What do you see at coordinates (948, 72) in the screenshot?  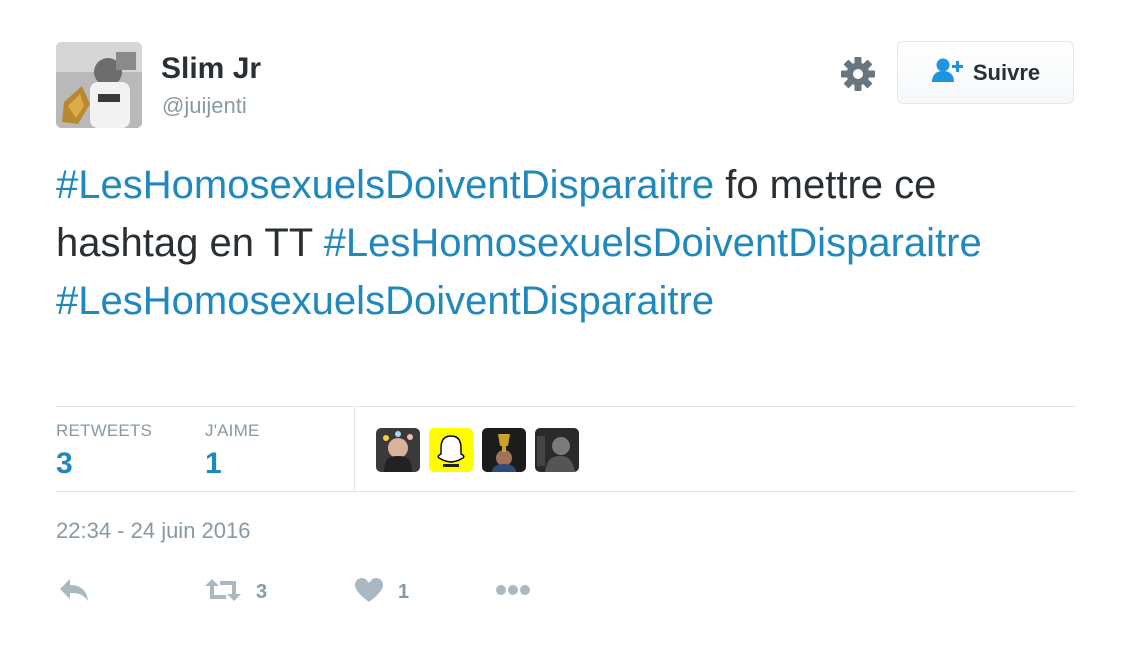 I see `add-user-icon` at bounding box center [948, 72].